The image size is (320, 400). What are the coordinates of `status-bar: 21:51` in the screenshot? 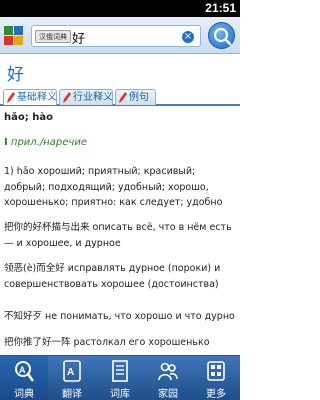 It's located at (120, 8).